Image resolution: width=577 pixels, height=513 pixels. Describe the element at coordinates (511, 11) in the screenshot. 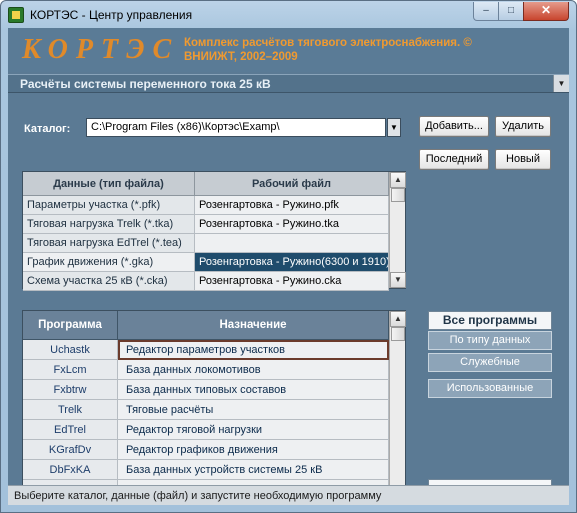

I see `maximize-button: □` at that location.